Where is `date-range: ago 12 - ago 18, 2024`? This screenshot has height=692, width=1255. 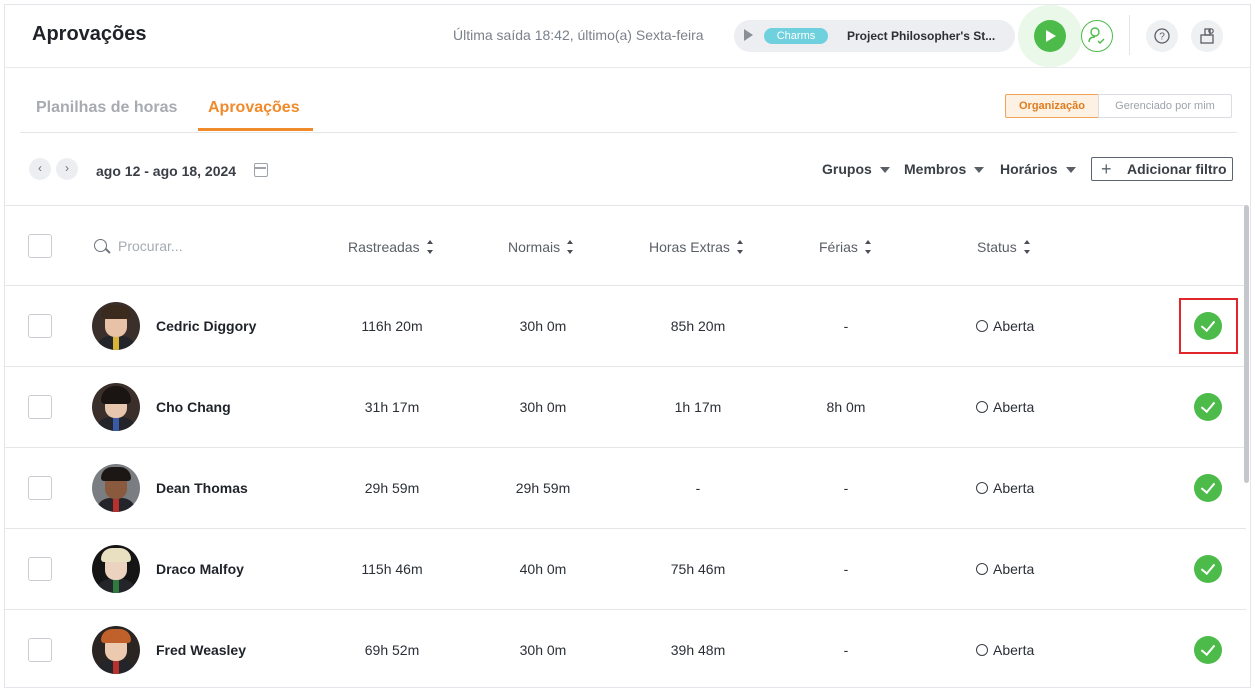 date-range: ago 12 - ago 18, 2024 is located at coordinates (166, 171).